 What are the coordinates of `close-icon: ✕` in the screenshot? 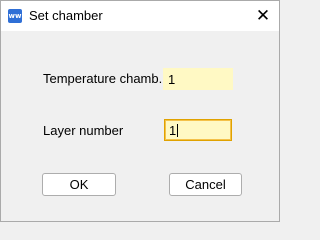 It's located at (263, 16).